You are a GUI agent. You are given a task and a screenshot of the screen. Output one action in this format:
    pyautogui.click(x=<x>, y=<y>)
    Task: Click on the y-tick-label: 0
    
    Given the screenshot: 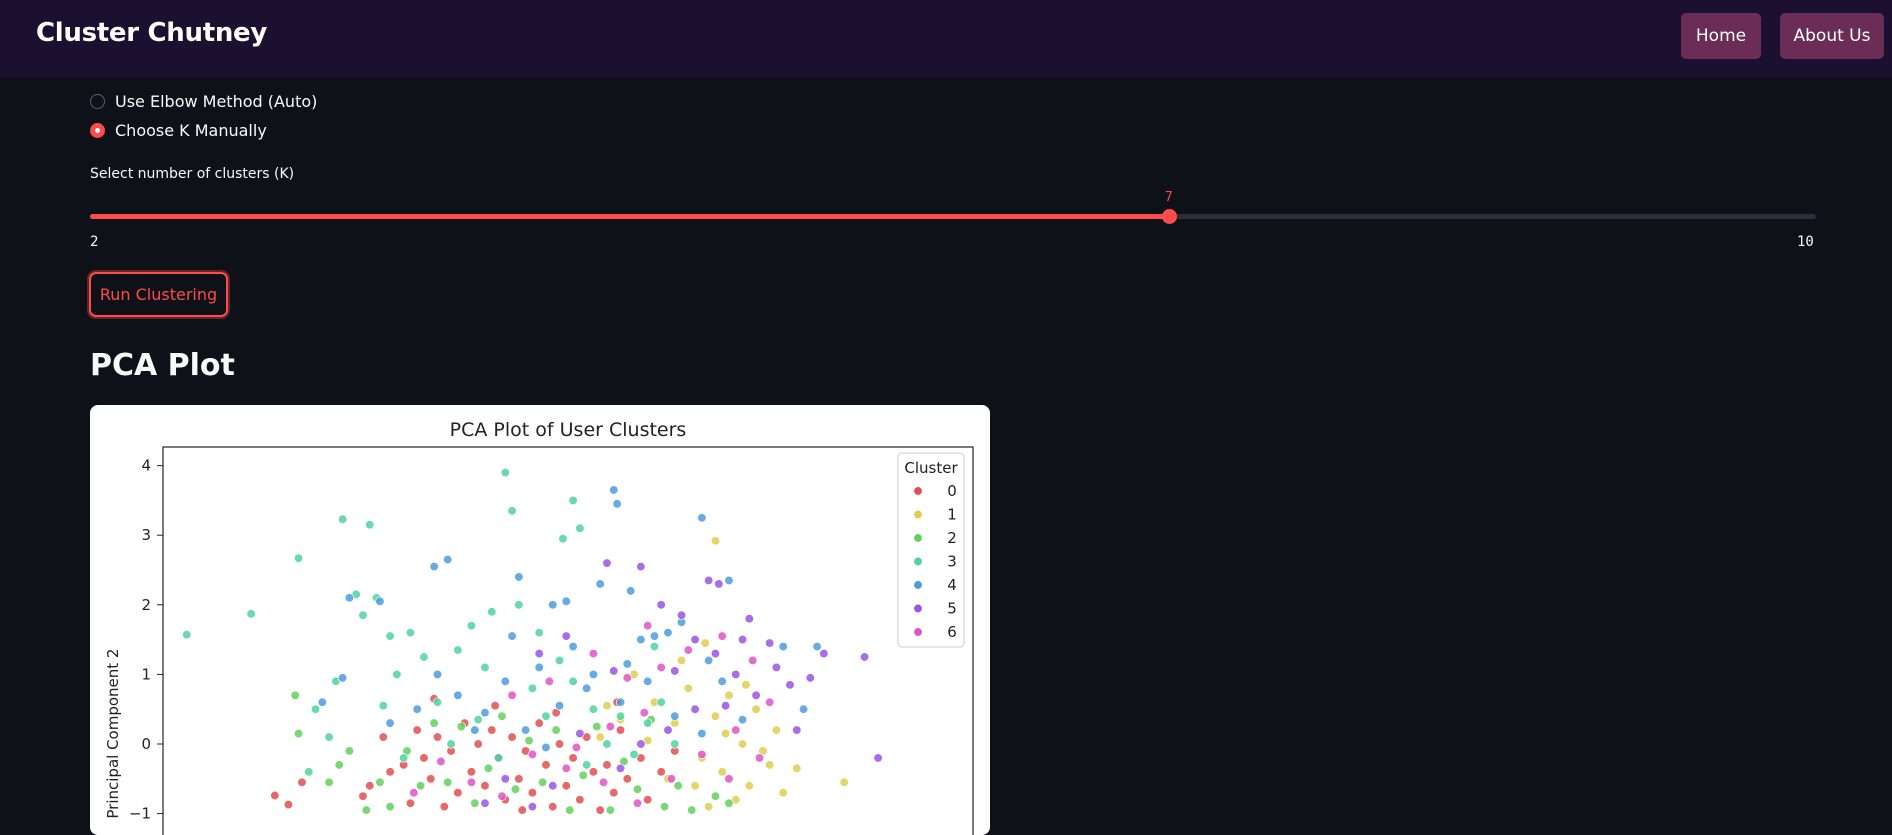 What is the action you would take?
    pyautogui.click(x=146, y=744)
    